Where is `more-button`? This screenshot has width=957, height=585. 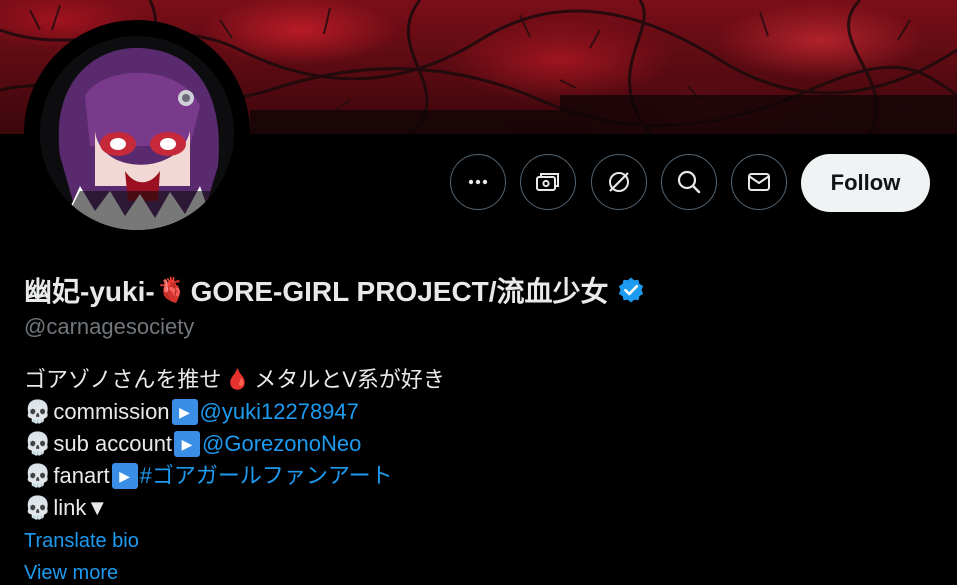
more-button is located at coordinates (478, 182).